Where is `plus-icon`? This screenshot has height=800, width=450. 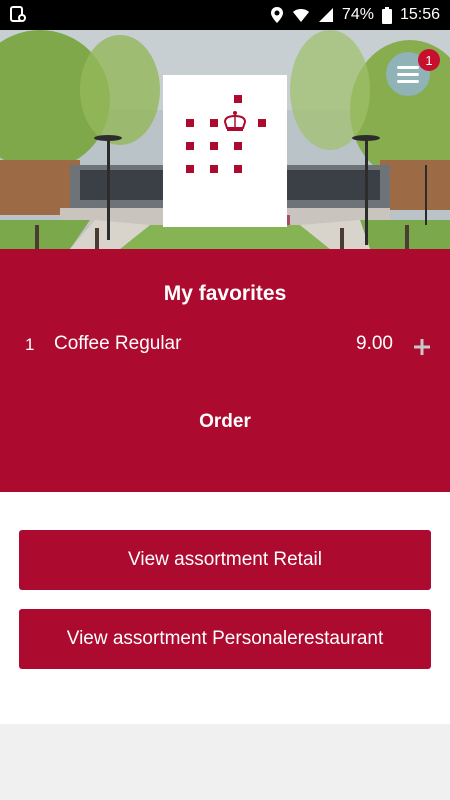 plus-icon is located at coordinates (422, 347).